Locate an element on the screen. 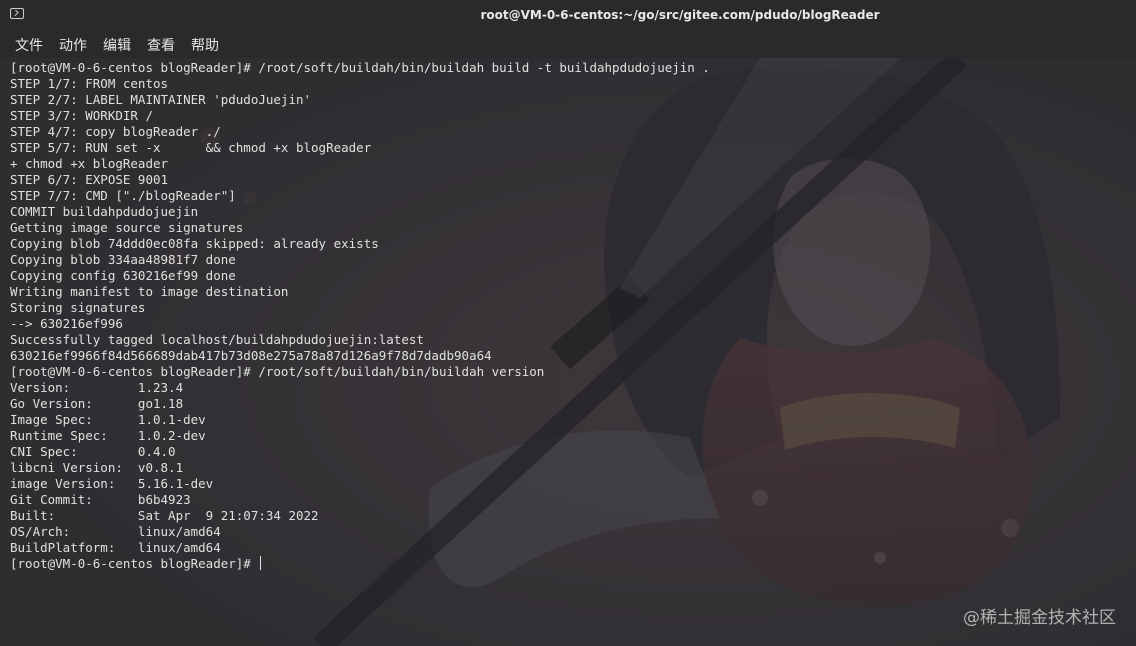 This screenshot has width=1136, height=646. terminal-line: --> 630216ef996 is located at coordinates (66, 323).